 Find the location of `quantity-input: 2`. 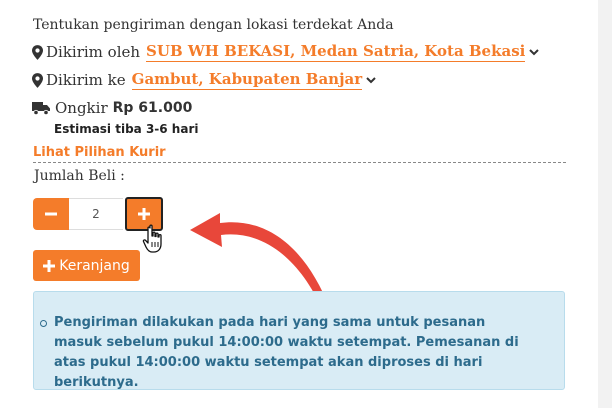

quantity-input: 2 is located at coordinates (96, 214).